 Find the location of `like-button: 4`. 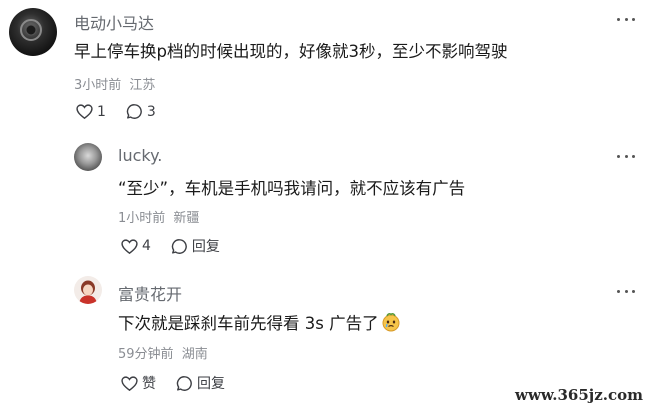

like-button: 4 is located at coordinates (136, 246).